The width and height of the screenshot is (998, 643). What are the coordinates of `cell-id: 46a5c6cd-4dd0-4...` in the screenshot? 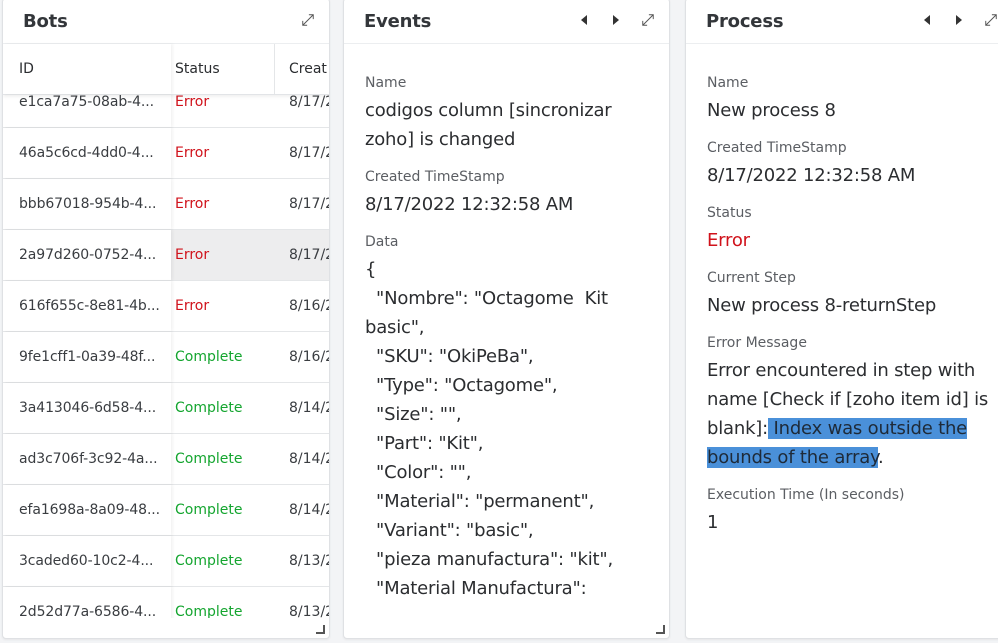 It's located at (87, 153).